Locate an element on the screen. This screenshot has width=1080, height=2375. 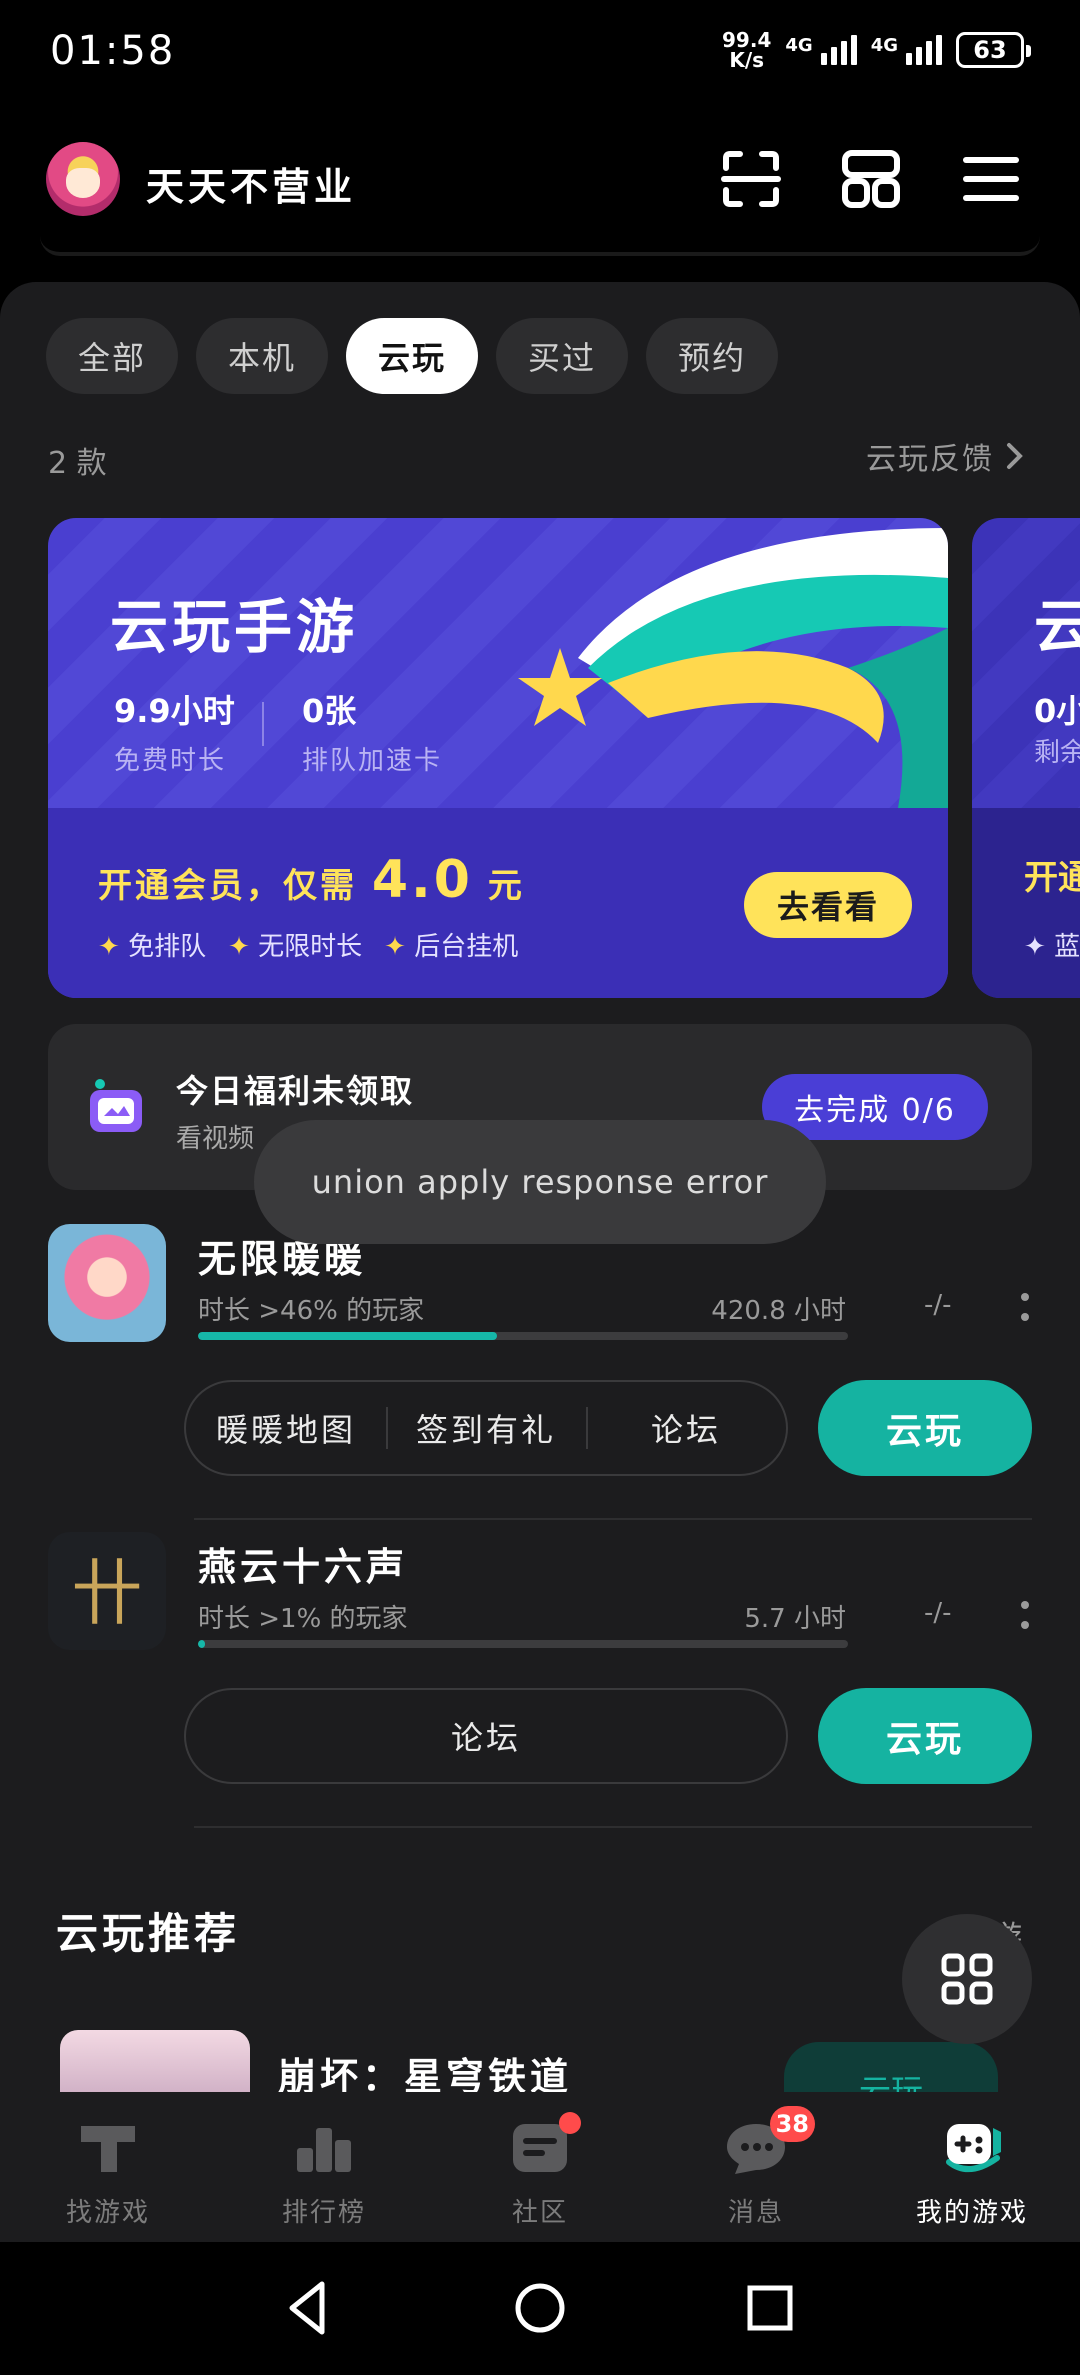
shooting-star-illustration is located at coordinates (733, 668).